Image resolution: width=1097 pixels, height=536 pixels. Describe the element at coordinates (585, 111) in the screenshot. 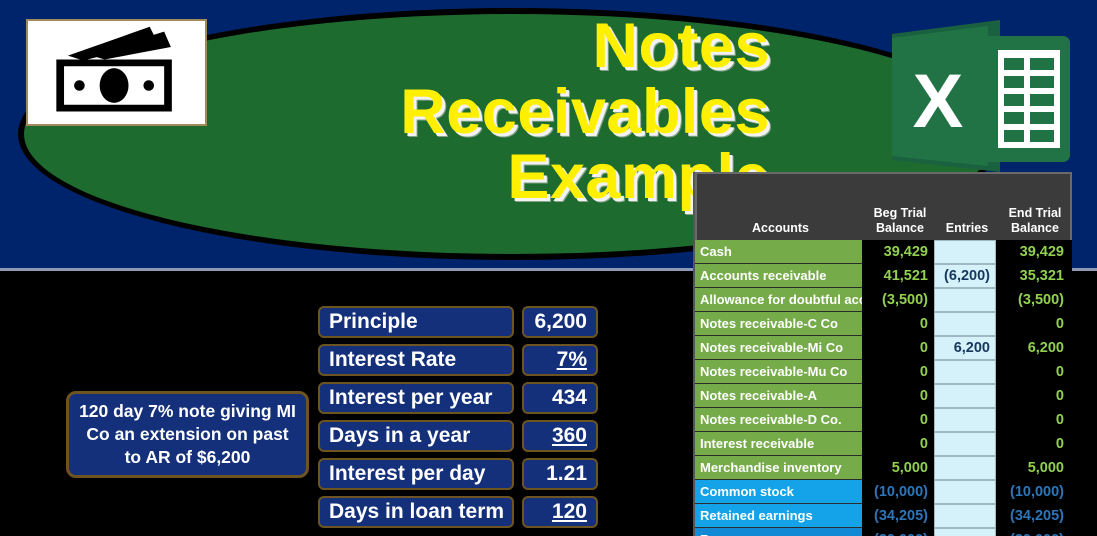

I see `title-line-2: Receivables` at that location.